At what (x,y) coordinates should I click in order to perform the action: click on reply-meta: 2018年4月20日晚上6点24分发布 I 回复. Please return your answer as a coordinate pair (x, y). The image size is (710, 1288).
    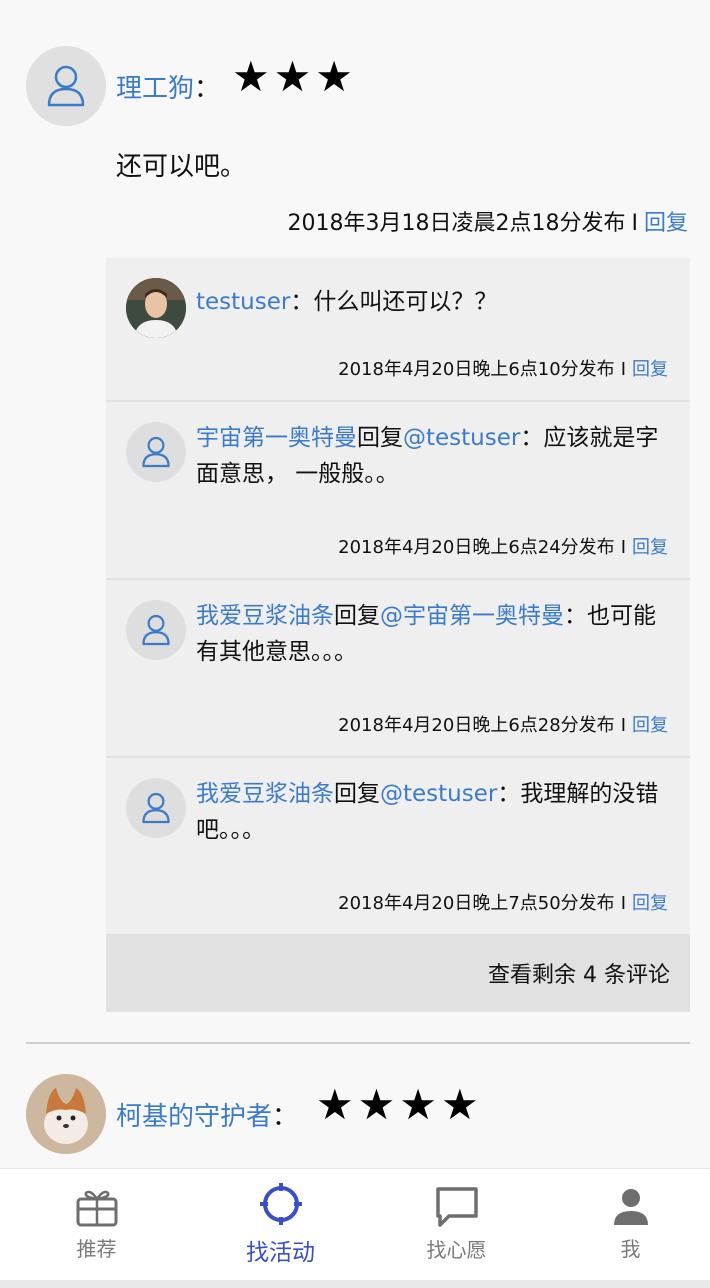
    Looking at the image, I should click on (503, 546).